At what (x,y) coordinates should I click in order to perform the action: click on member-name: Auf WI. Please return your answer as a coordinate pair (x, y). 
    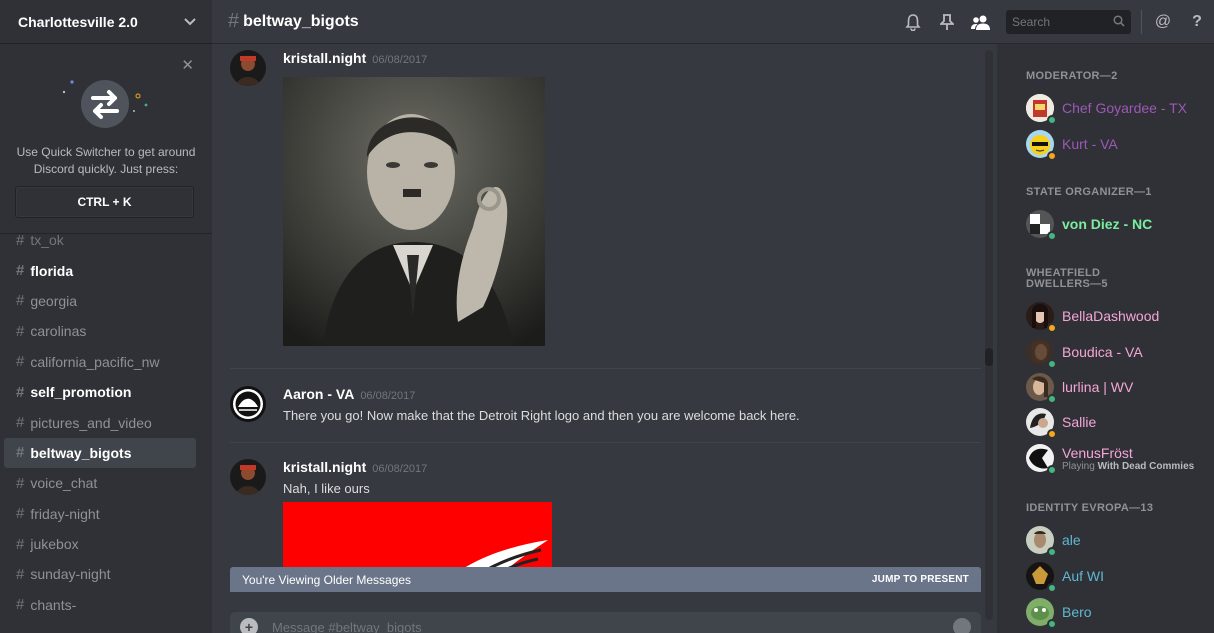
    Looking at the image, I should click on (1083, 576).